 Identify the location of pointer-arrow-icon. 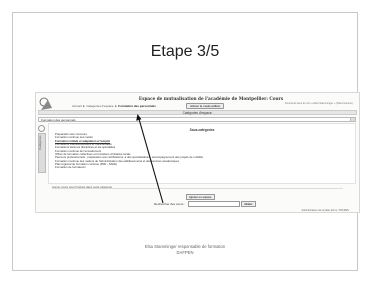
(150, 159).